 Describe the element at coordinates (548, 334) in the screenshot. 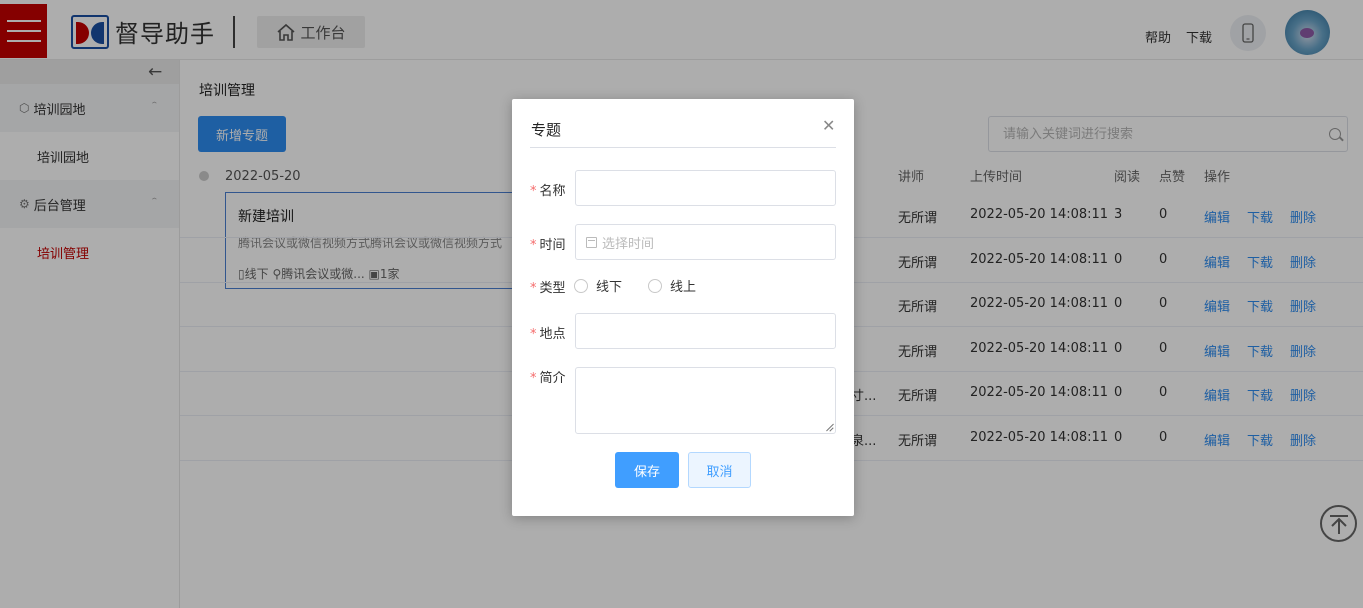

I see `location-label: * 地点` at that location.